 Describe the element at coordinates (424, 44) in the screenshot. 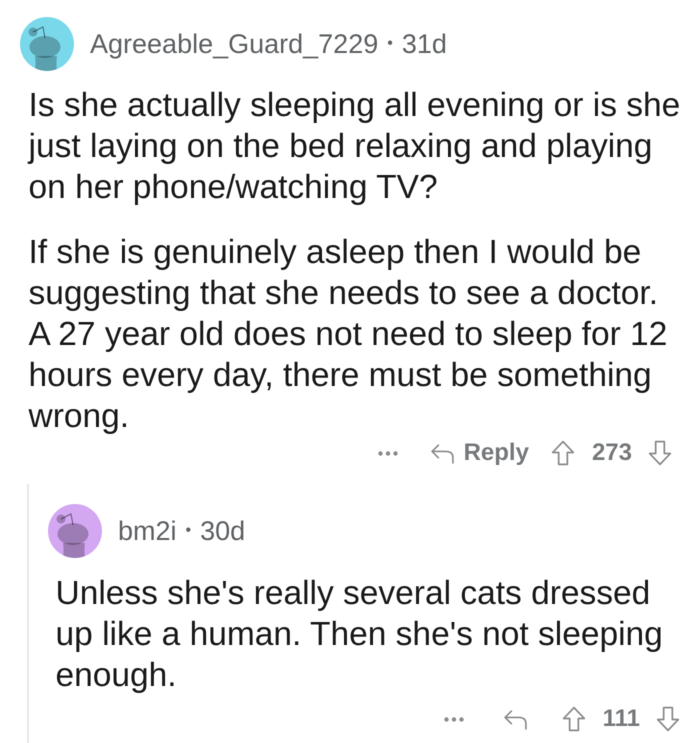

I see `comment-age: 31d` at that location.